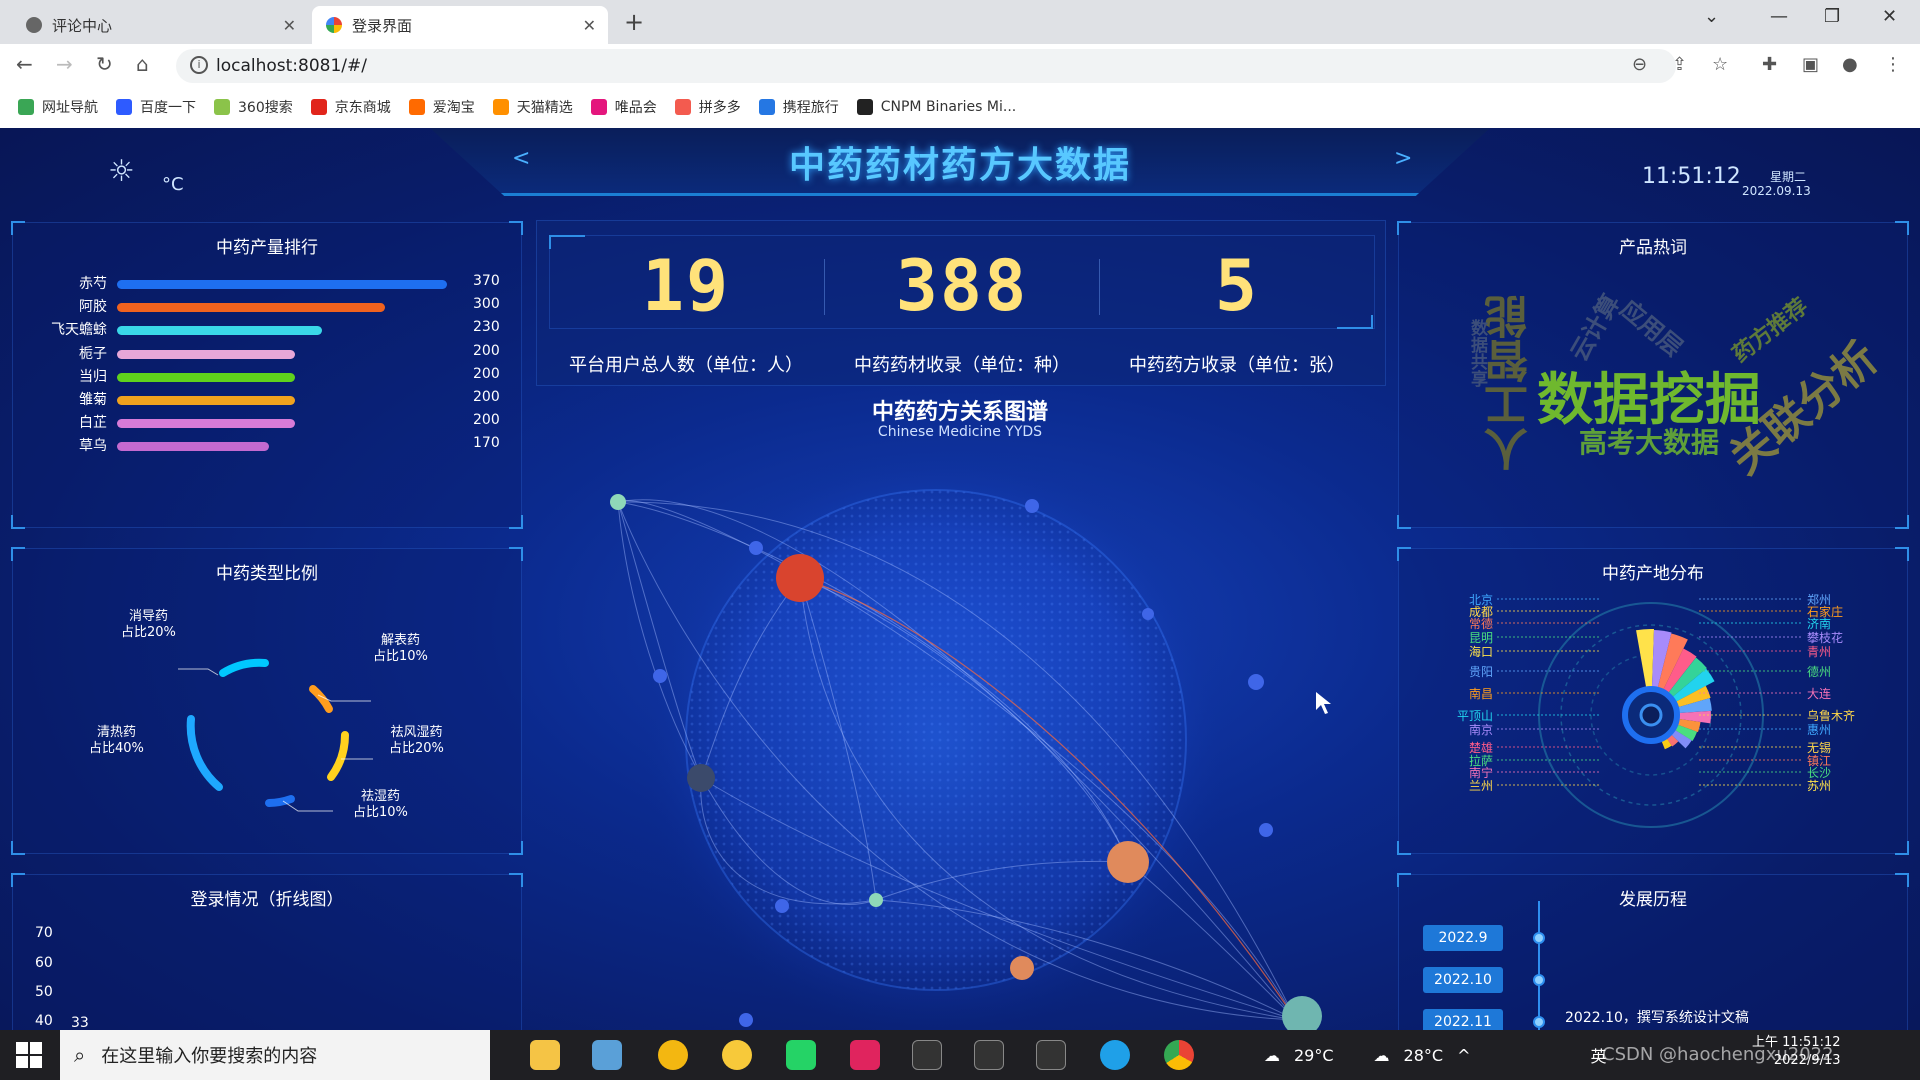  I want to click on tab-search-icon: ⌄, so click(1711, 16).